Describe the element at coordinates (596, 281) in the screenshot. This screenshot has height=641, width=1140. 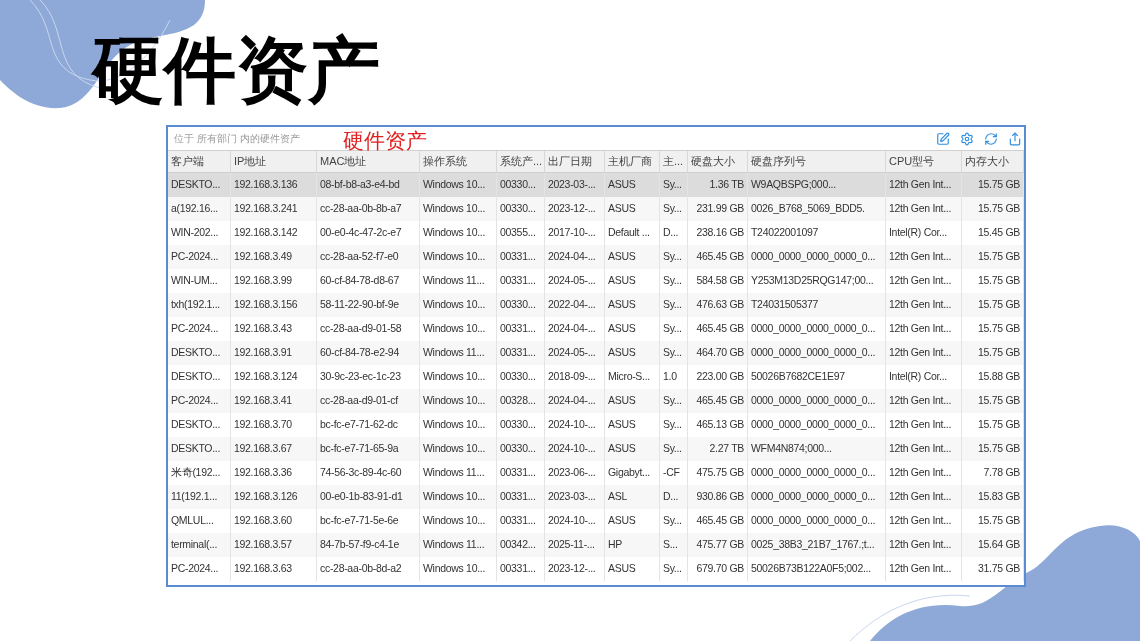
I see `table-row: WIN-UM... 192.168.3.99 60-cf-84-78-d8-67 Windows 11... 00331... 2024-05-... ASUS Sy... 584.58 GB Y253M13D25RQG147;00... 12th Gen Int... 15.75 GB` at that location.